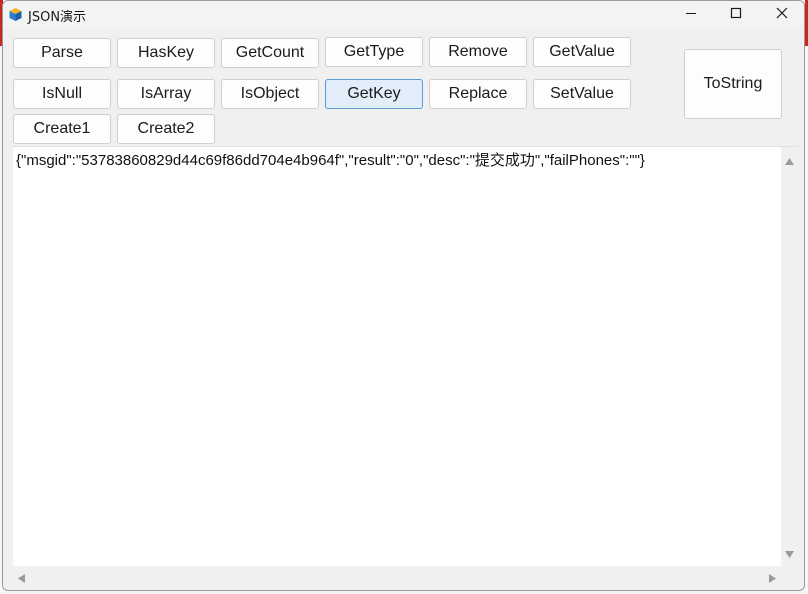 The image size is (808, 594). I want to click on gettype-button: GetType, so click(374, 52).